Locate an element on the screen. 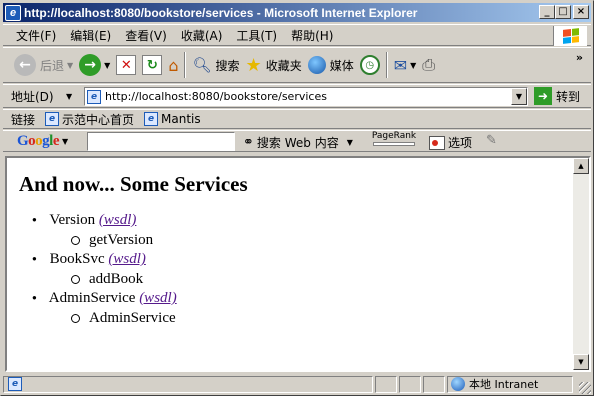 This screenshot has height=396, width=594. status-message-pane: e is located at coordinates (188, 384).